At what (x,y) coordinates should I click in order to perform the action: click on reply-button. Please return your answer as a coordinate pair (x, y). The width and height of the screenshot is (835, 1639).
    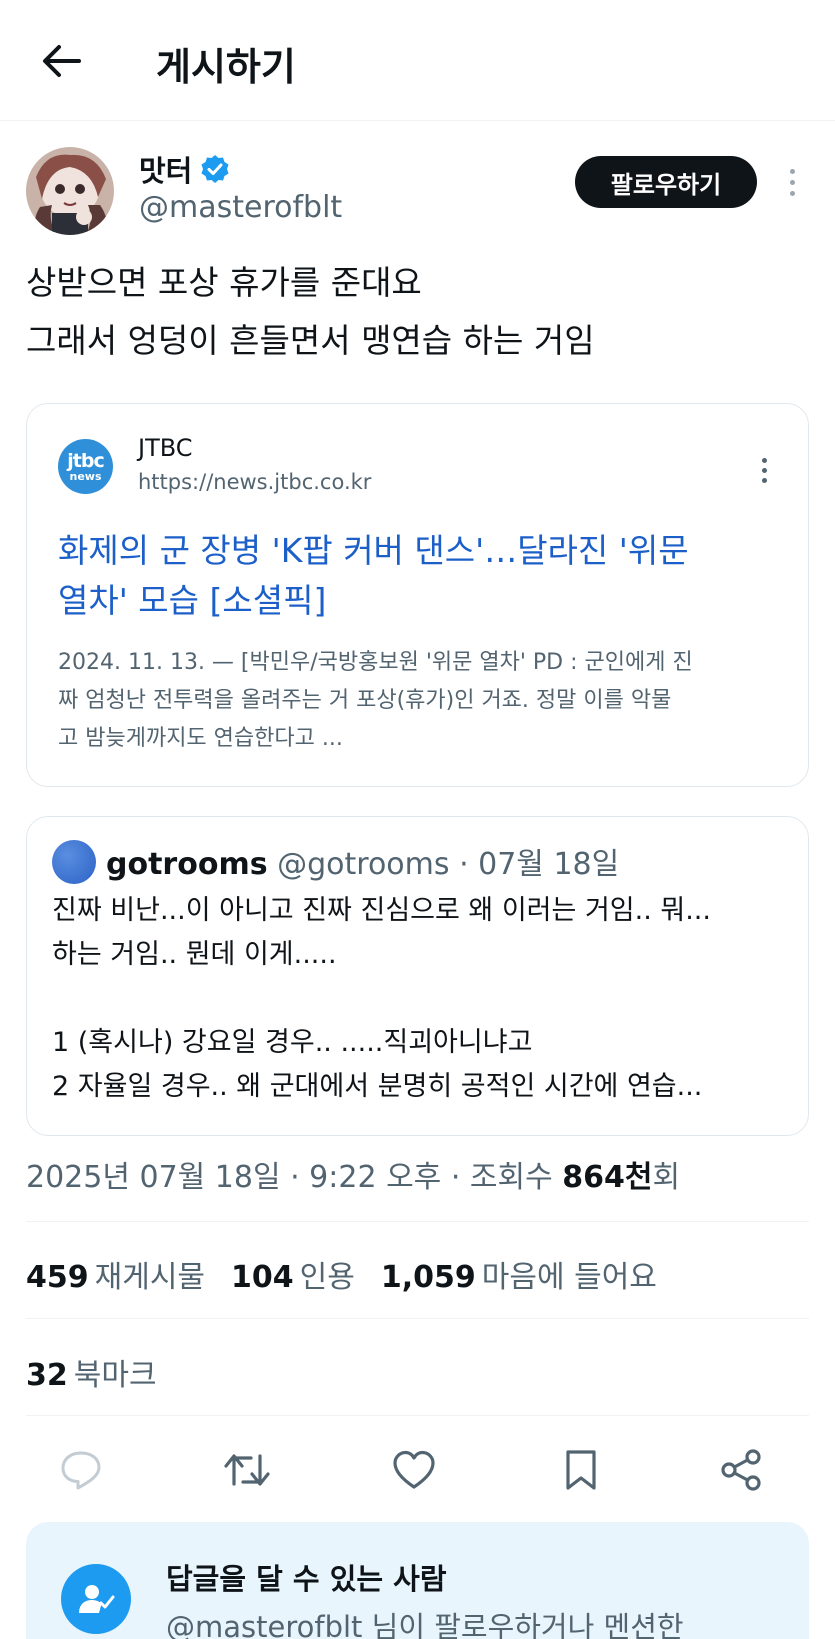
    Looking at the image, I should click on (81, 1470).